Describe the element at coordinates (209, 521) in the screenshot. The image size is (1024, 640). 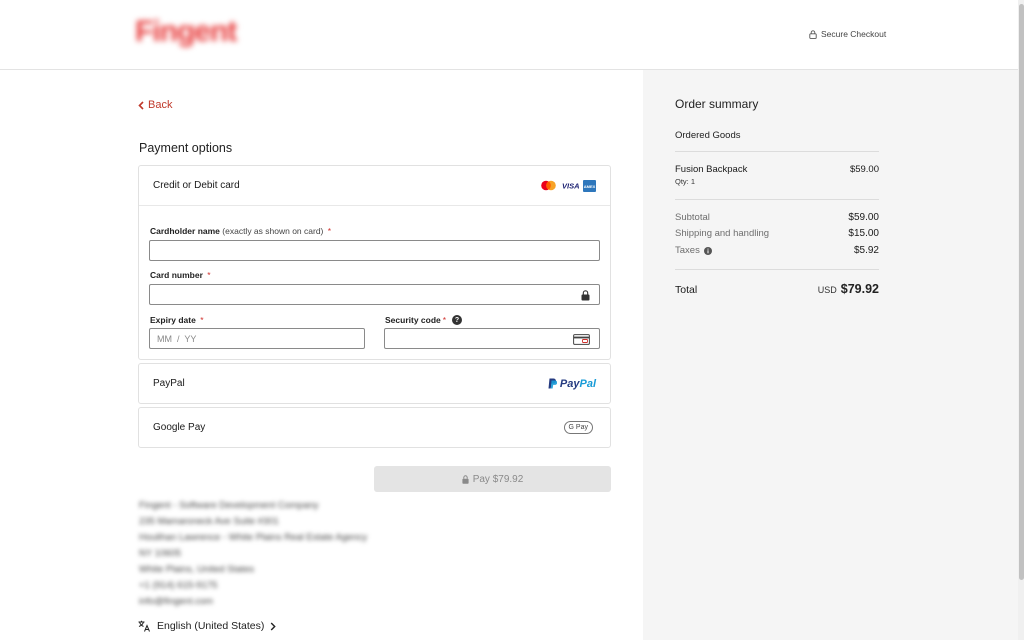
I see `address-line: 235 Mamaroneck Ave Suite #301` at that location.